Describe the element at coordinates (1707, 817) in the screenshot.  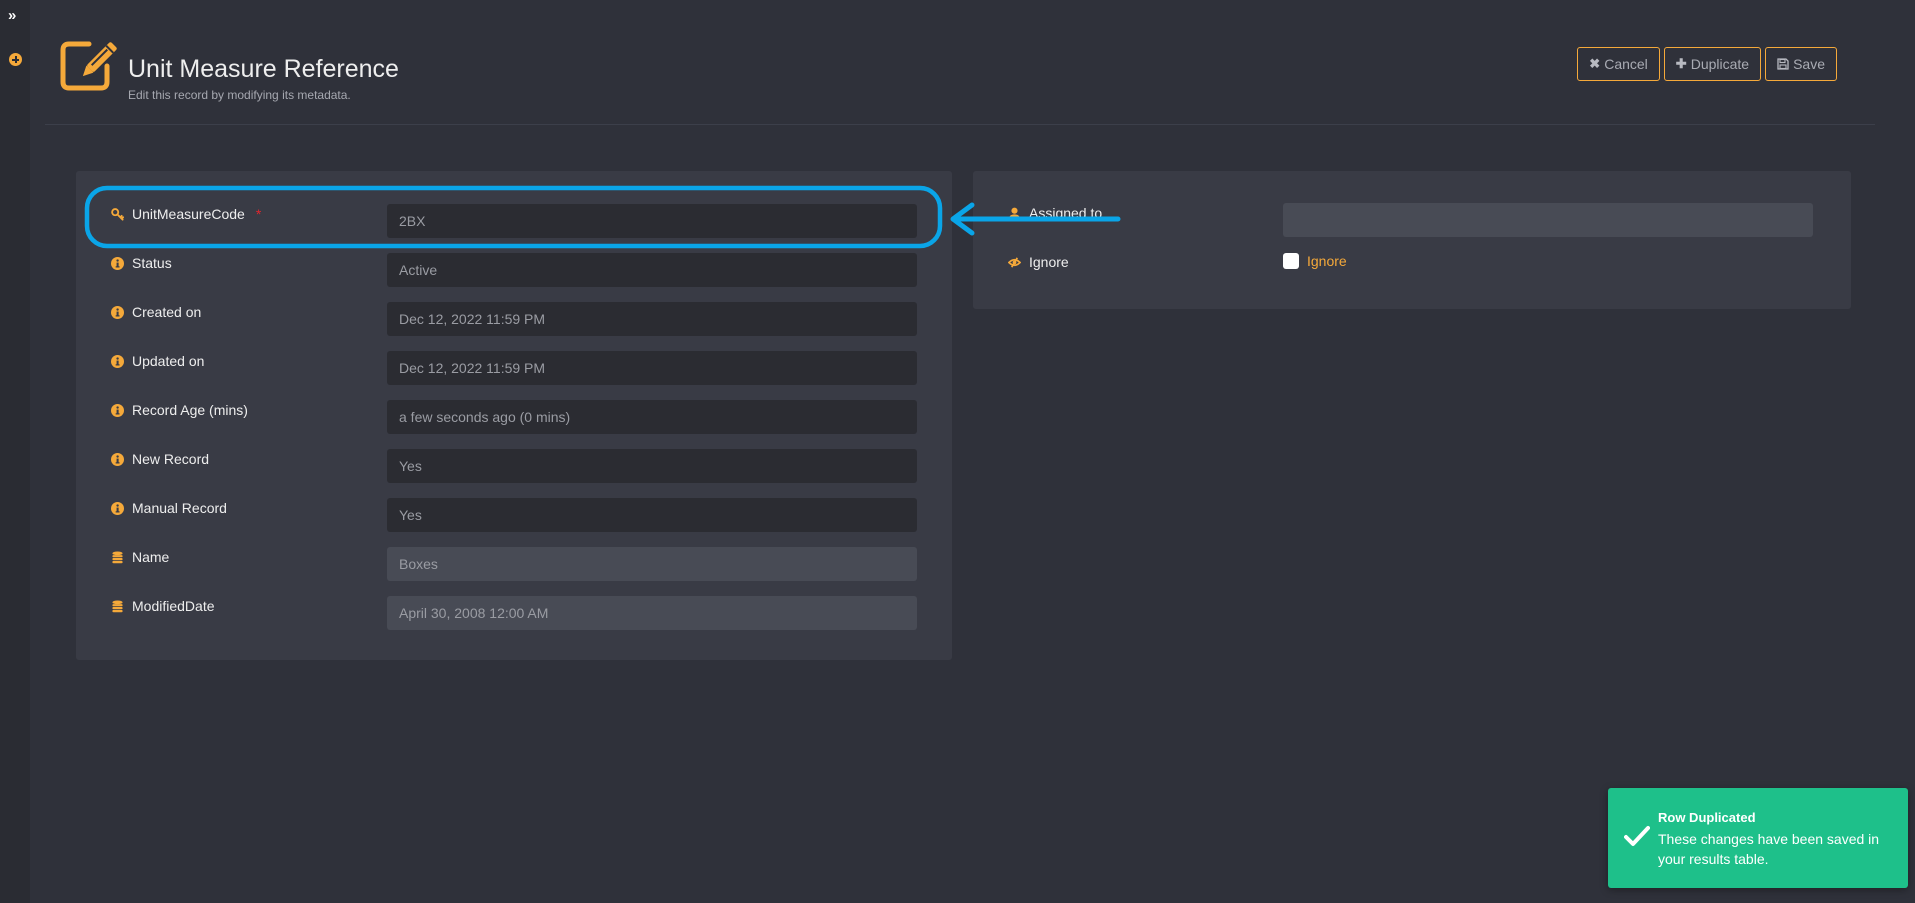
I see `toast-title: Row Duplicated` at that location.